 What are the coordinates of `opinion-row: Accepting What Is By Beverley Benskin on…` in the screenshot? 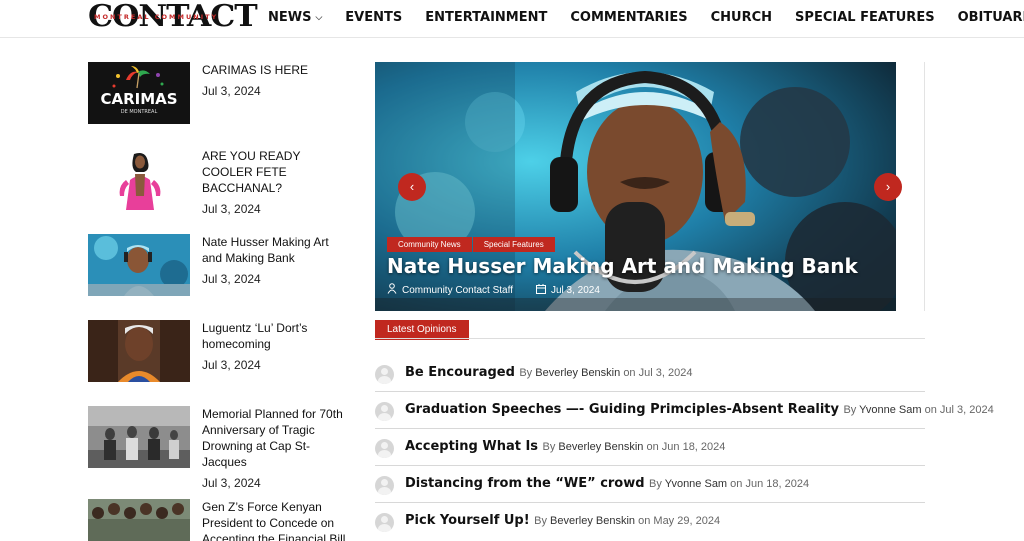 It's located at (650, 447).